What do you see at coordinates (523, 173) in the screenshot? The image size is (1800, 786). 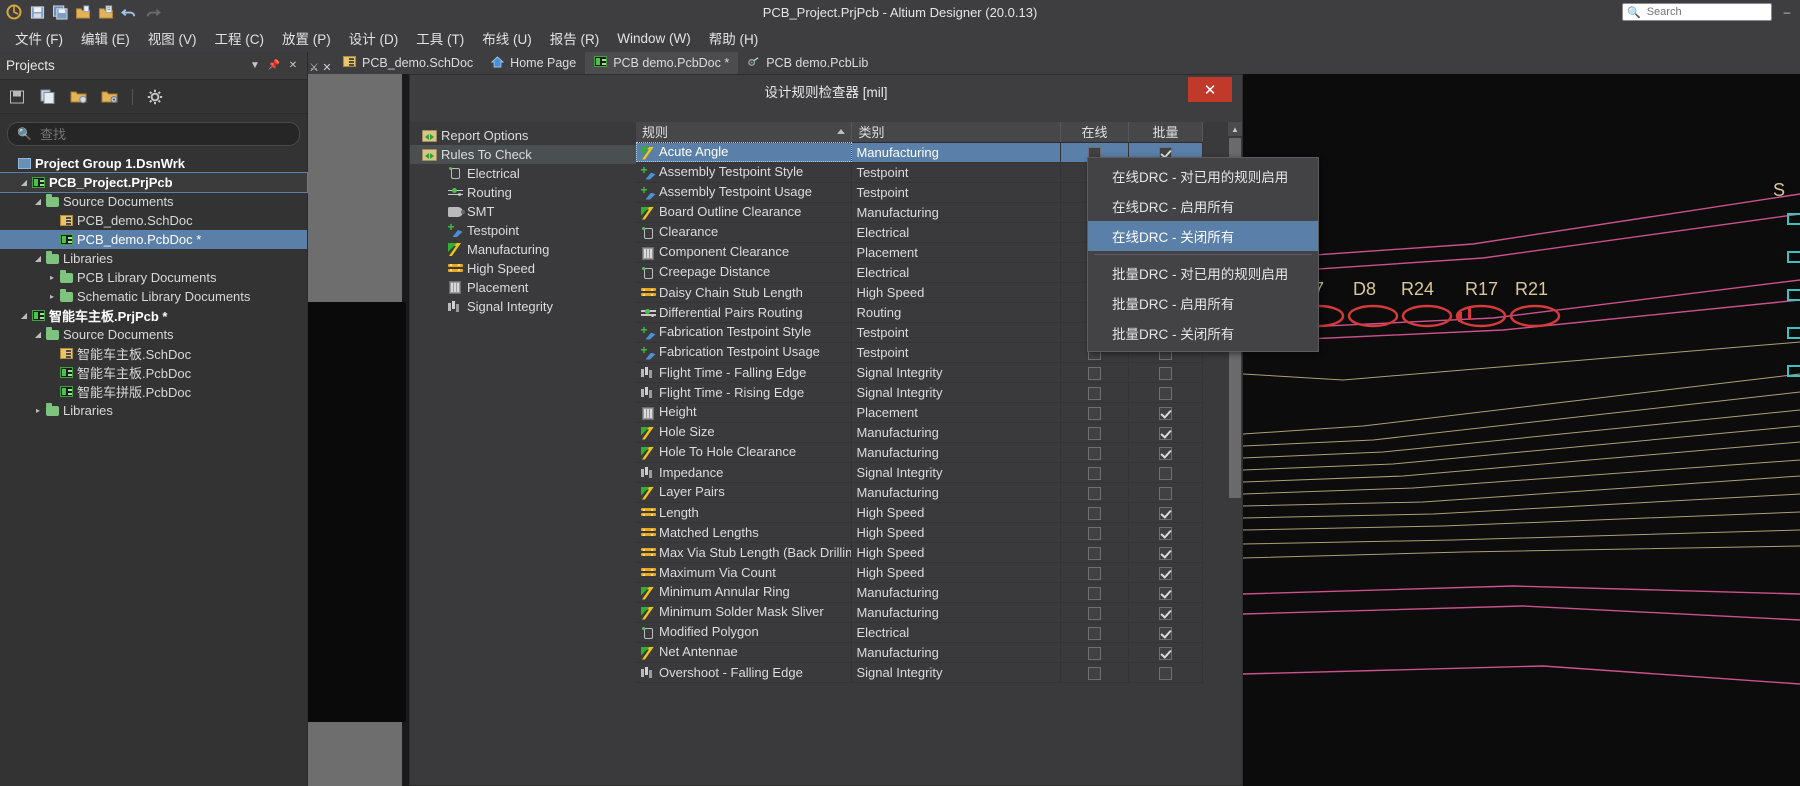 I see `drc-nav-item: Electrical` at bounding box center [523, 173].